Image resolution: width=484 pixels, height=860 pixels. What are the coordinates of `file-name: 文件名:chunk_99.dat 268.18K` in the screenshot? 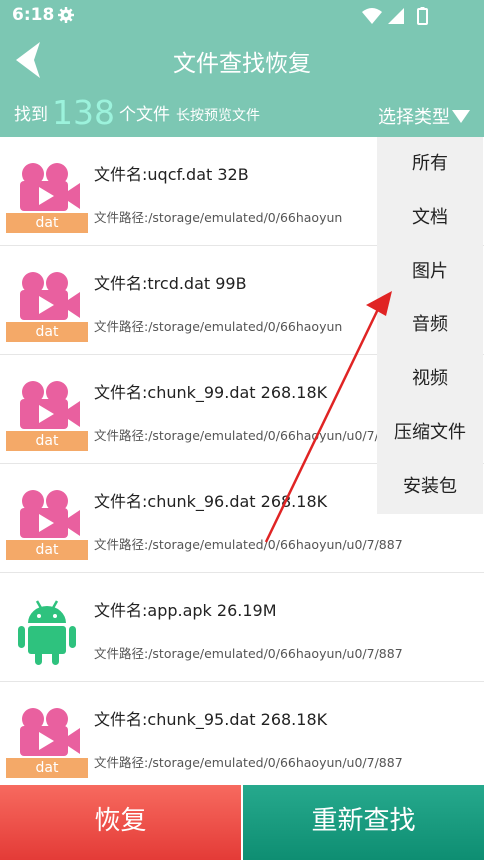 It's located at (211, 392).